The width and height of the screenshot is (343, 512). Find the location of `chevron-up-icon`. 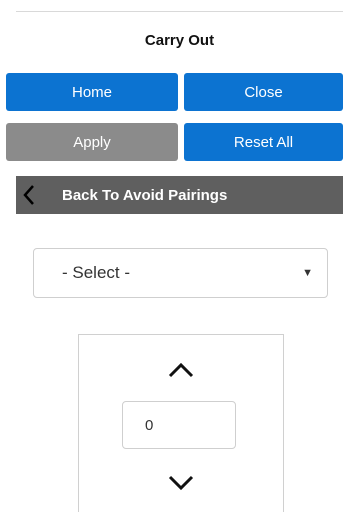

chevron-up-icon is located at coordinates (181, 370).